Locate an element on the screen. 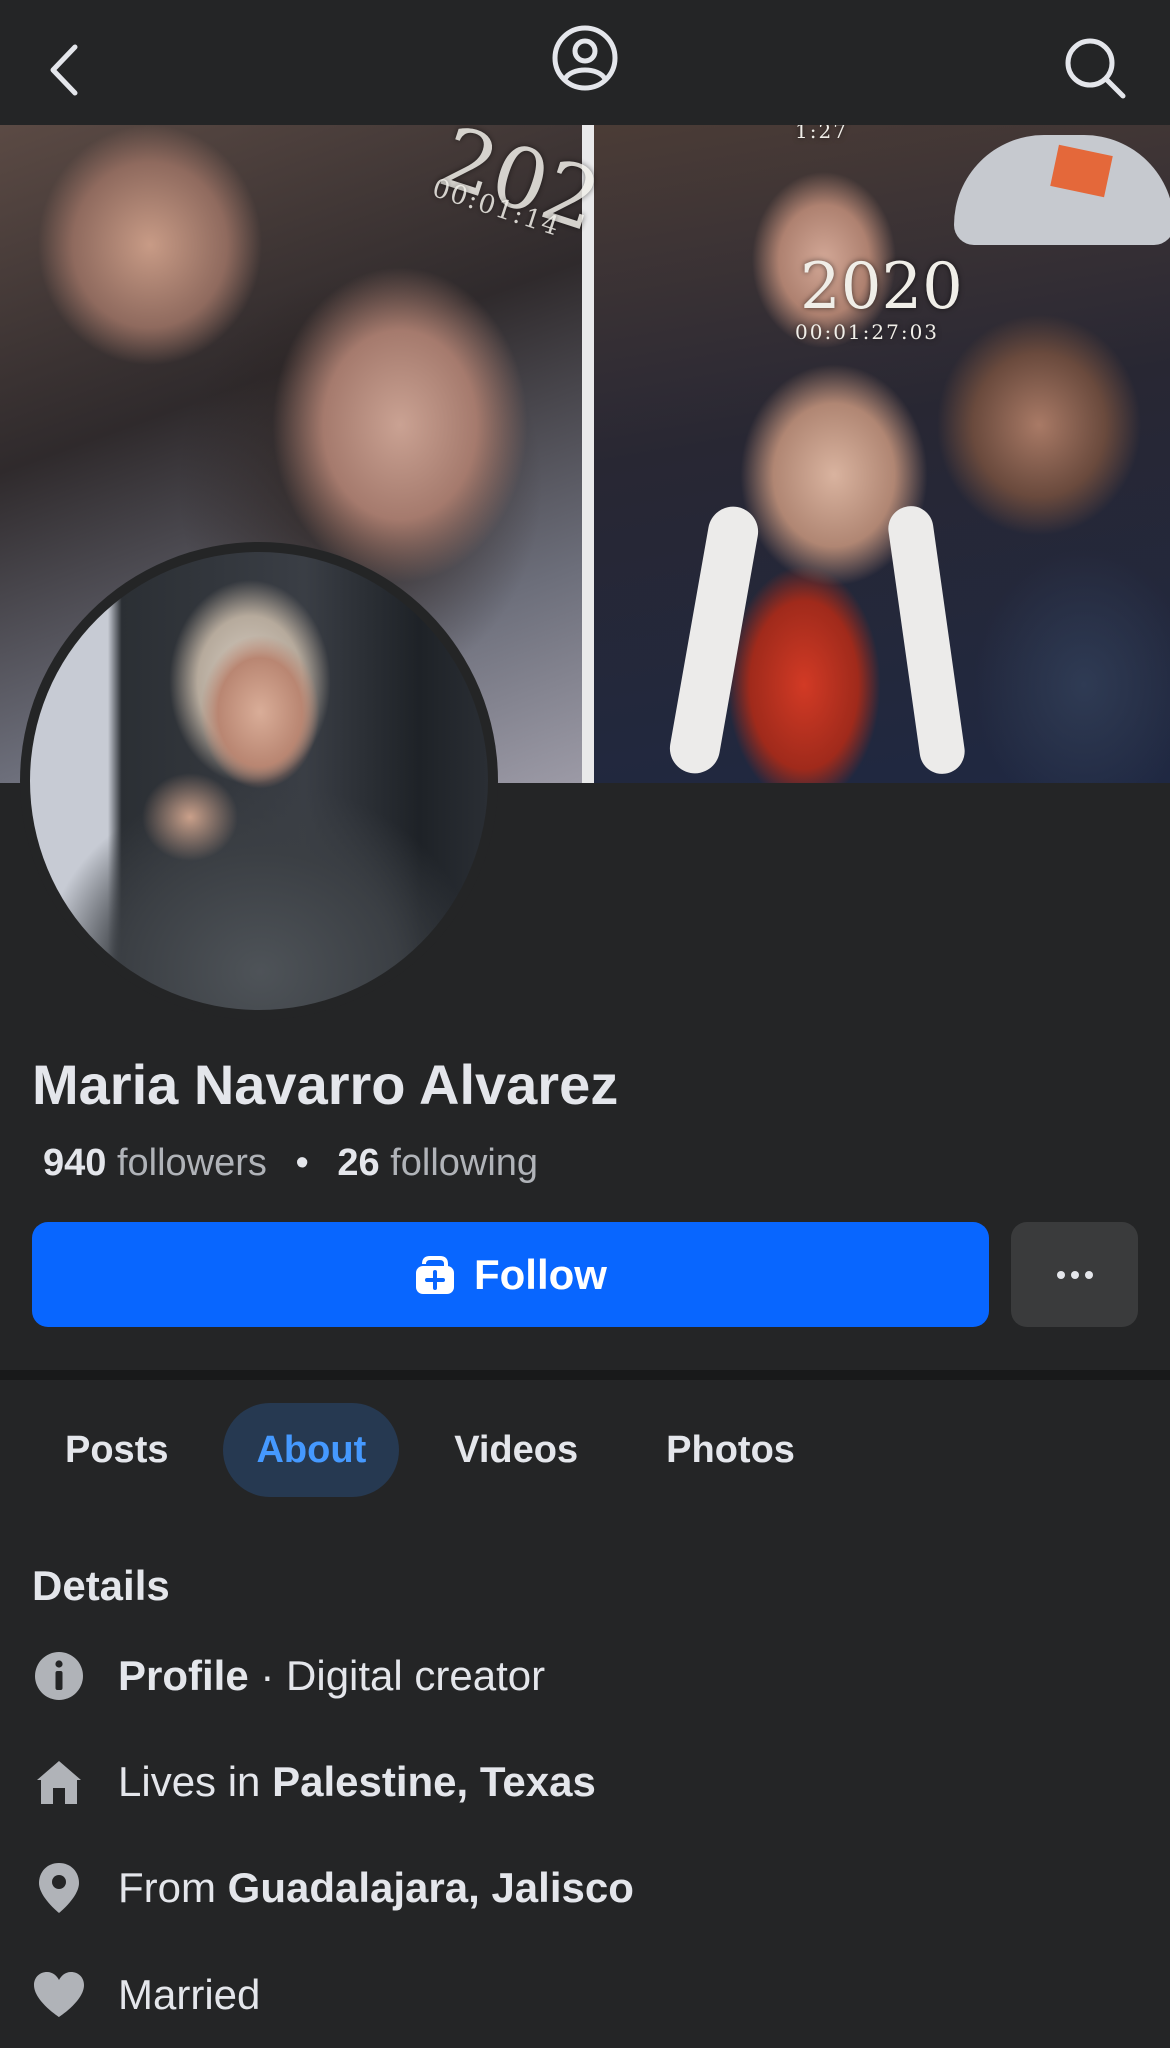 This screenshot has width=1170, height=2048. detail-from-value: Guadalajara, Jalisco is located at coordinates (431, 1888).